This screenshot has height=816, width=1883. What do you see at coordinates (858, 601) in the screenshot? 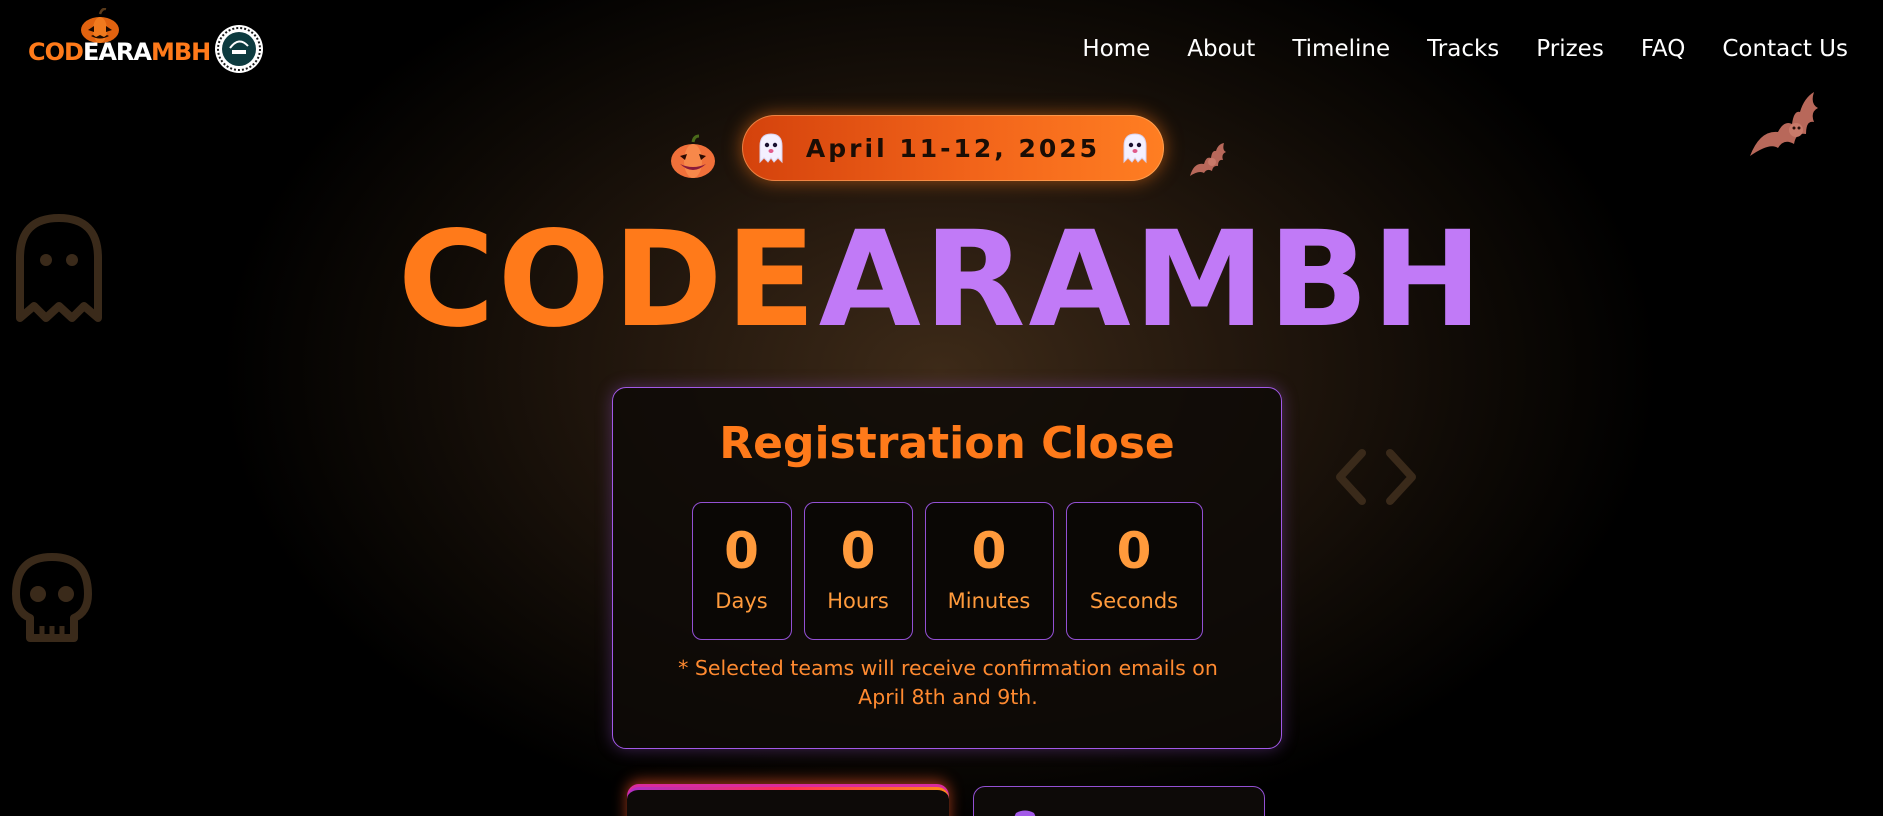
I see `countdown-label: Hours` at bounding box center [858, 601].